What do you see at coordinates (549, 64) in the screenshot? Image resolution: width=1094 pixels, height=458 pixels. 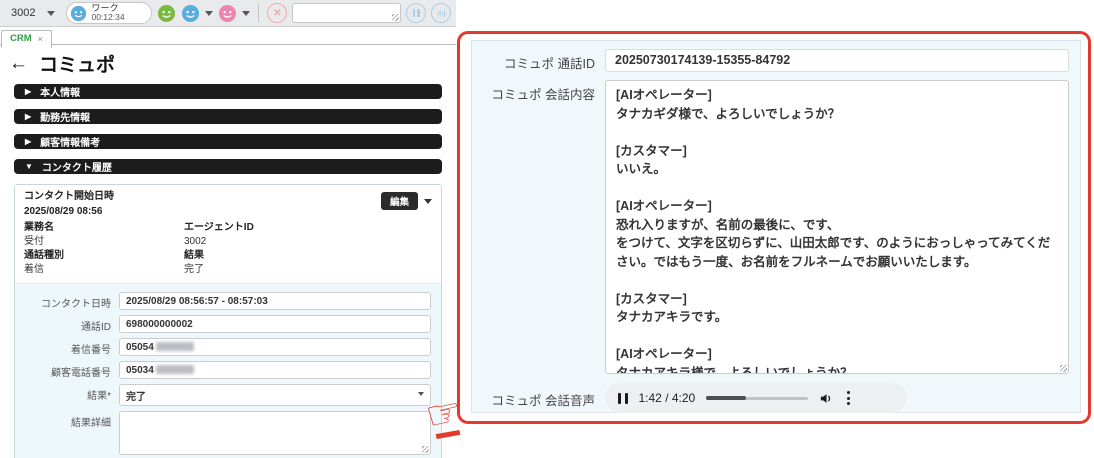 I see `field-label: コミュポ 通話ID` at bounding box center [549, 64].